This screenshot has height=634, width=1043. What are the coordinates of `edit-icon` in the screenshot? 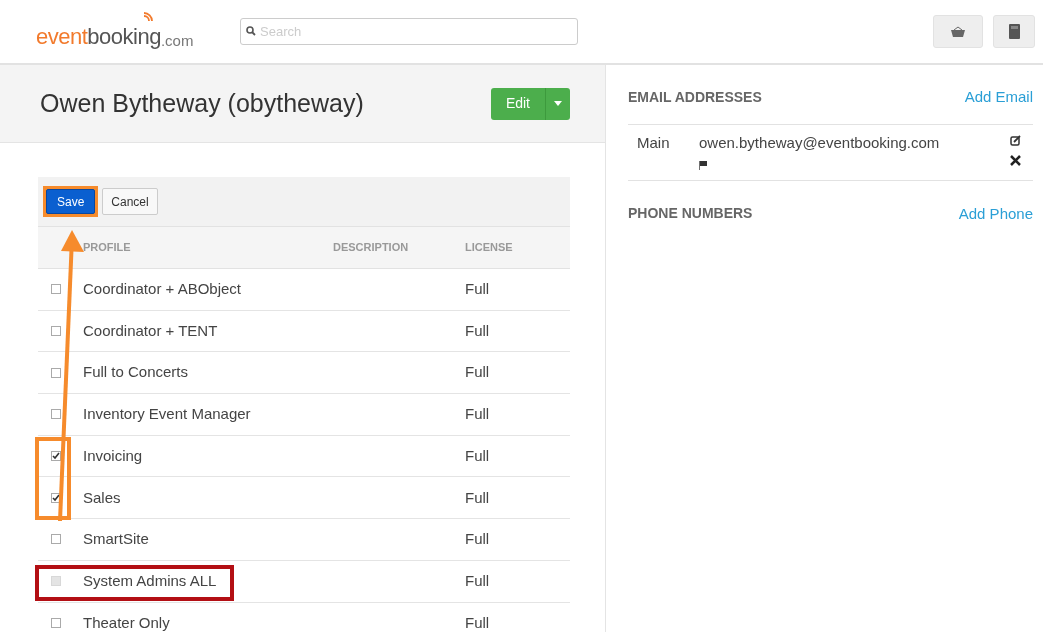 It's located at (1015, 140).